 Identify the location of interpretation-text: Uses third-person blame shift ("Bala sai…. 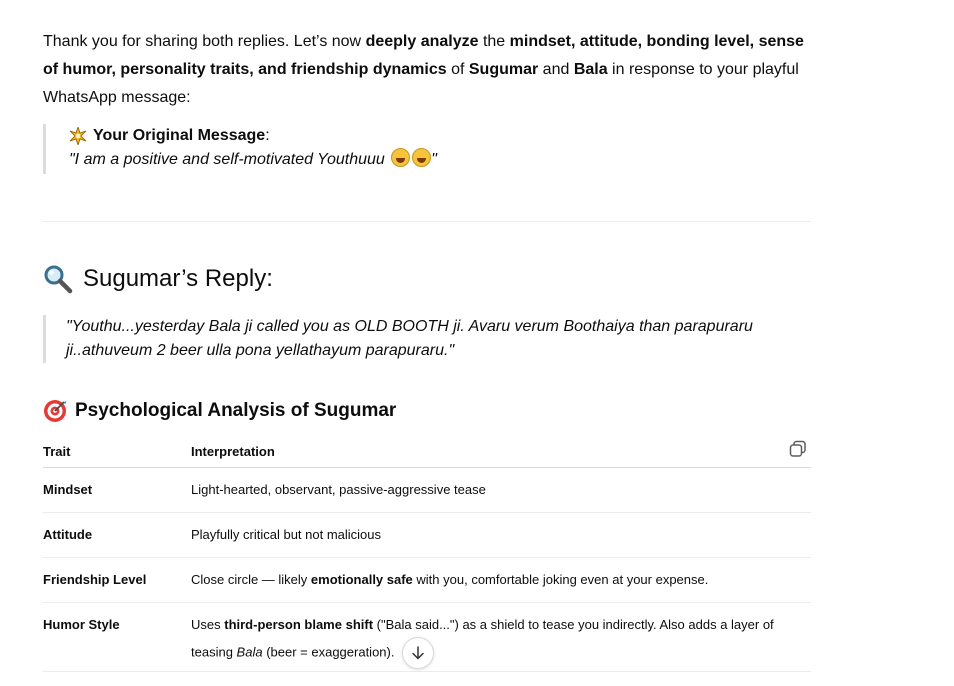
(482, 638).